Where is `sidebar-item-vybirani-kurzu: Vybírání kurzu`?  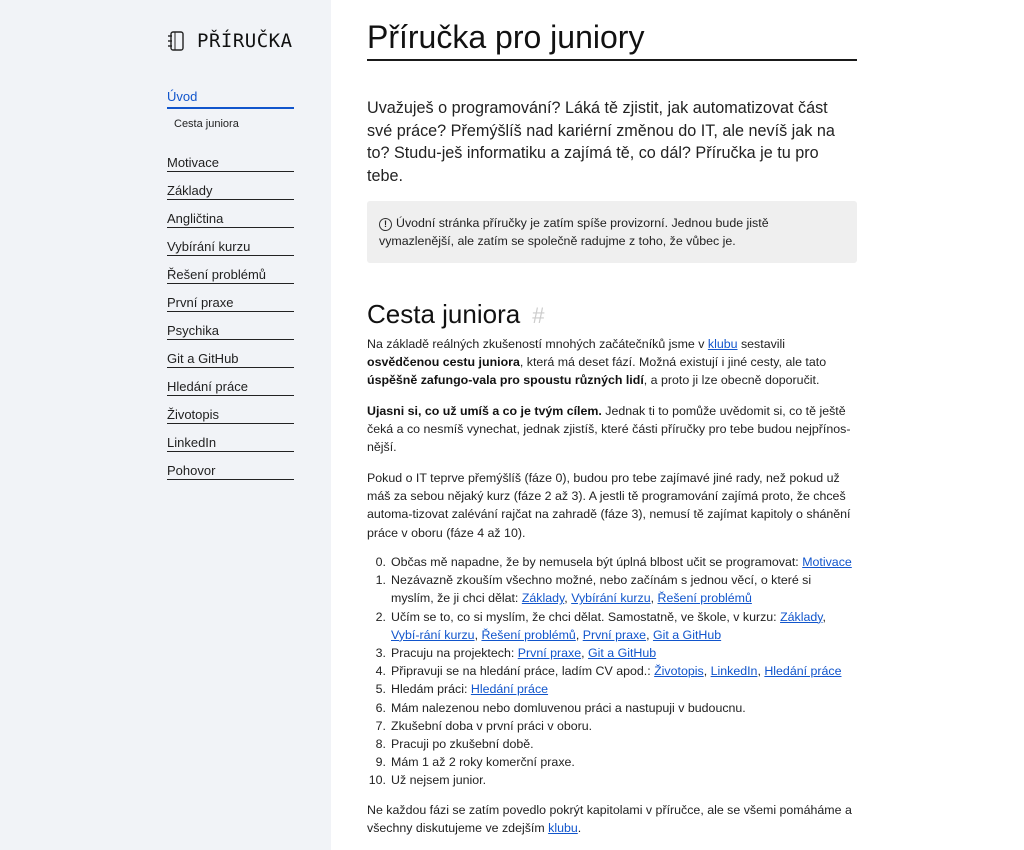
sidebar-item-vybirani-kurzu: Vybírání kurzu is located at coordinates (230, 247).